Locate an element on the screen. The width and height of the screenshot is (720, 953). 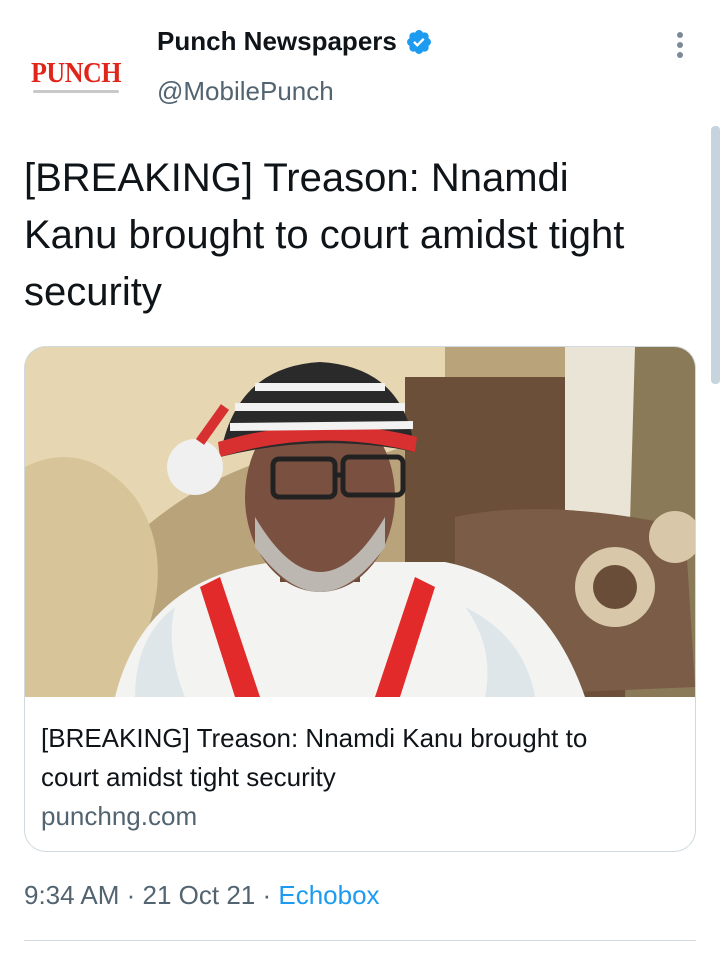
author-name-row: Punch Newspapers is located at coordinates (295, 41).